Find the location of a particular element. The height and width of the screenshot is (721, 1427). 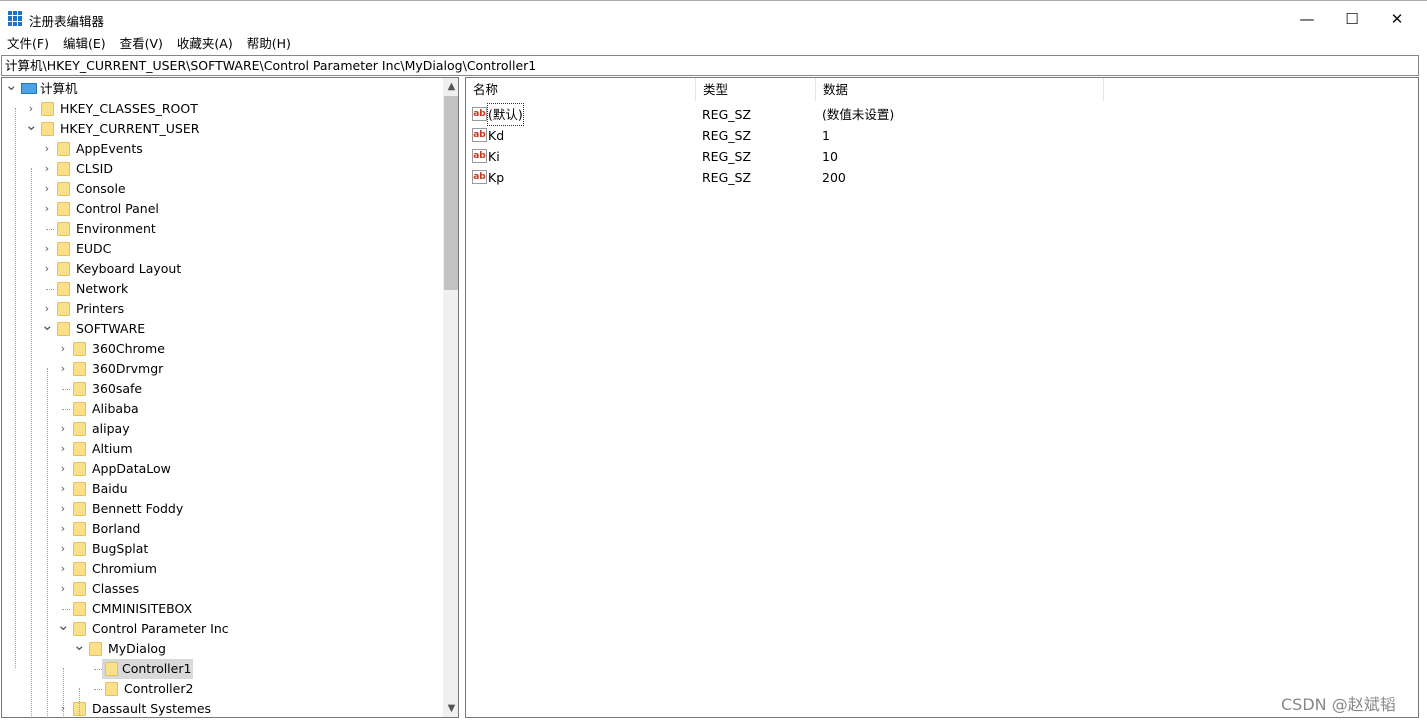

tree-item: › Borland is located at coordinates (222, 529).